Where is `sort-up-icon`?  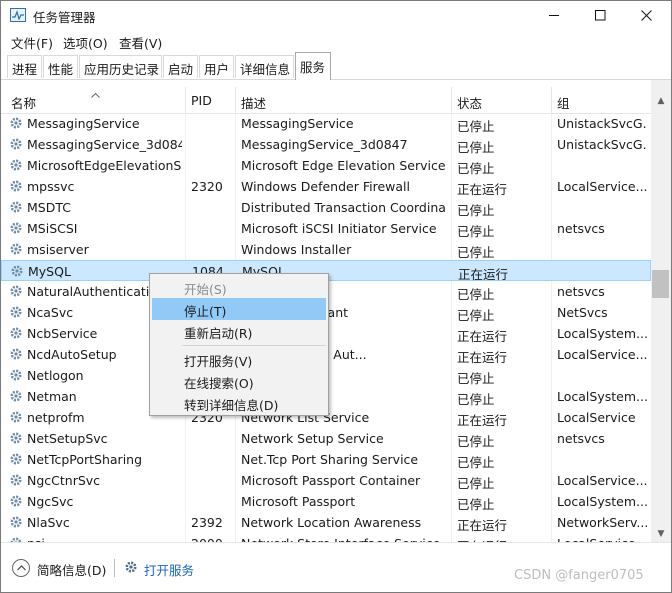 sort-up-icon is located at coordinates (95, 94).